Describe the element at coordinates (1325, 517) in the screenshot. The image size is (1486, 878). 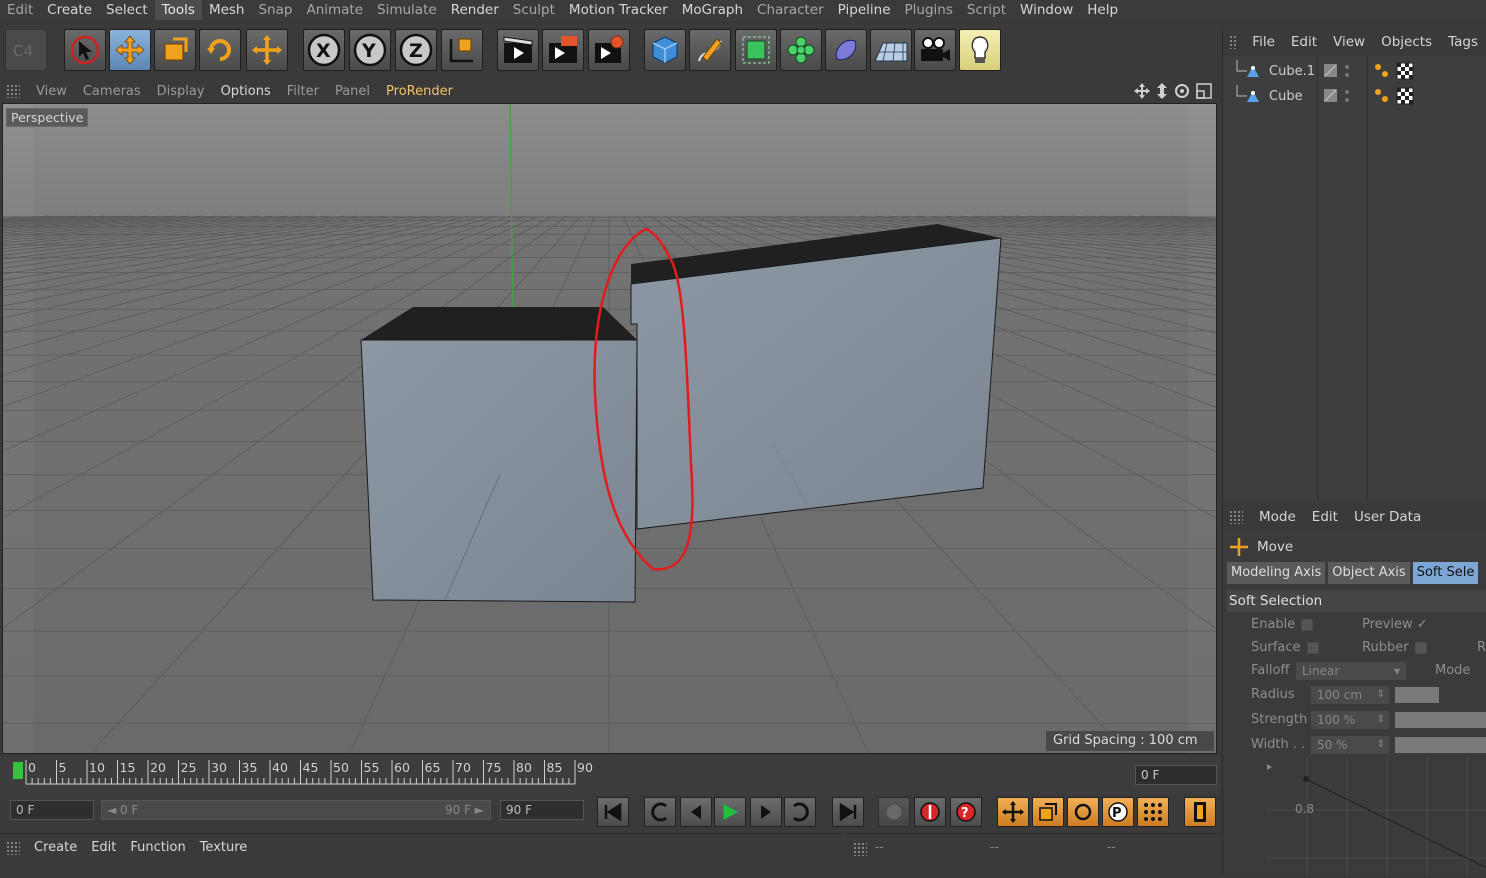
I see `attribute-menu-edit: Edit` at that location.